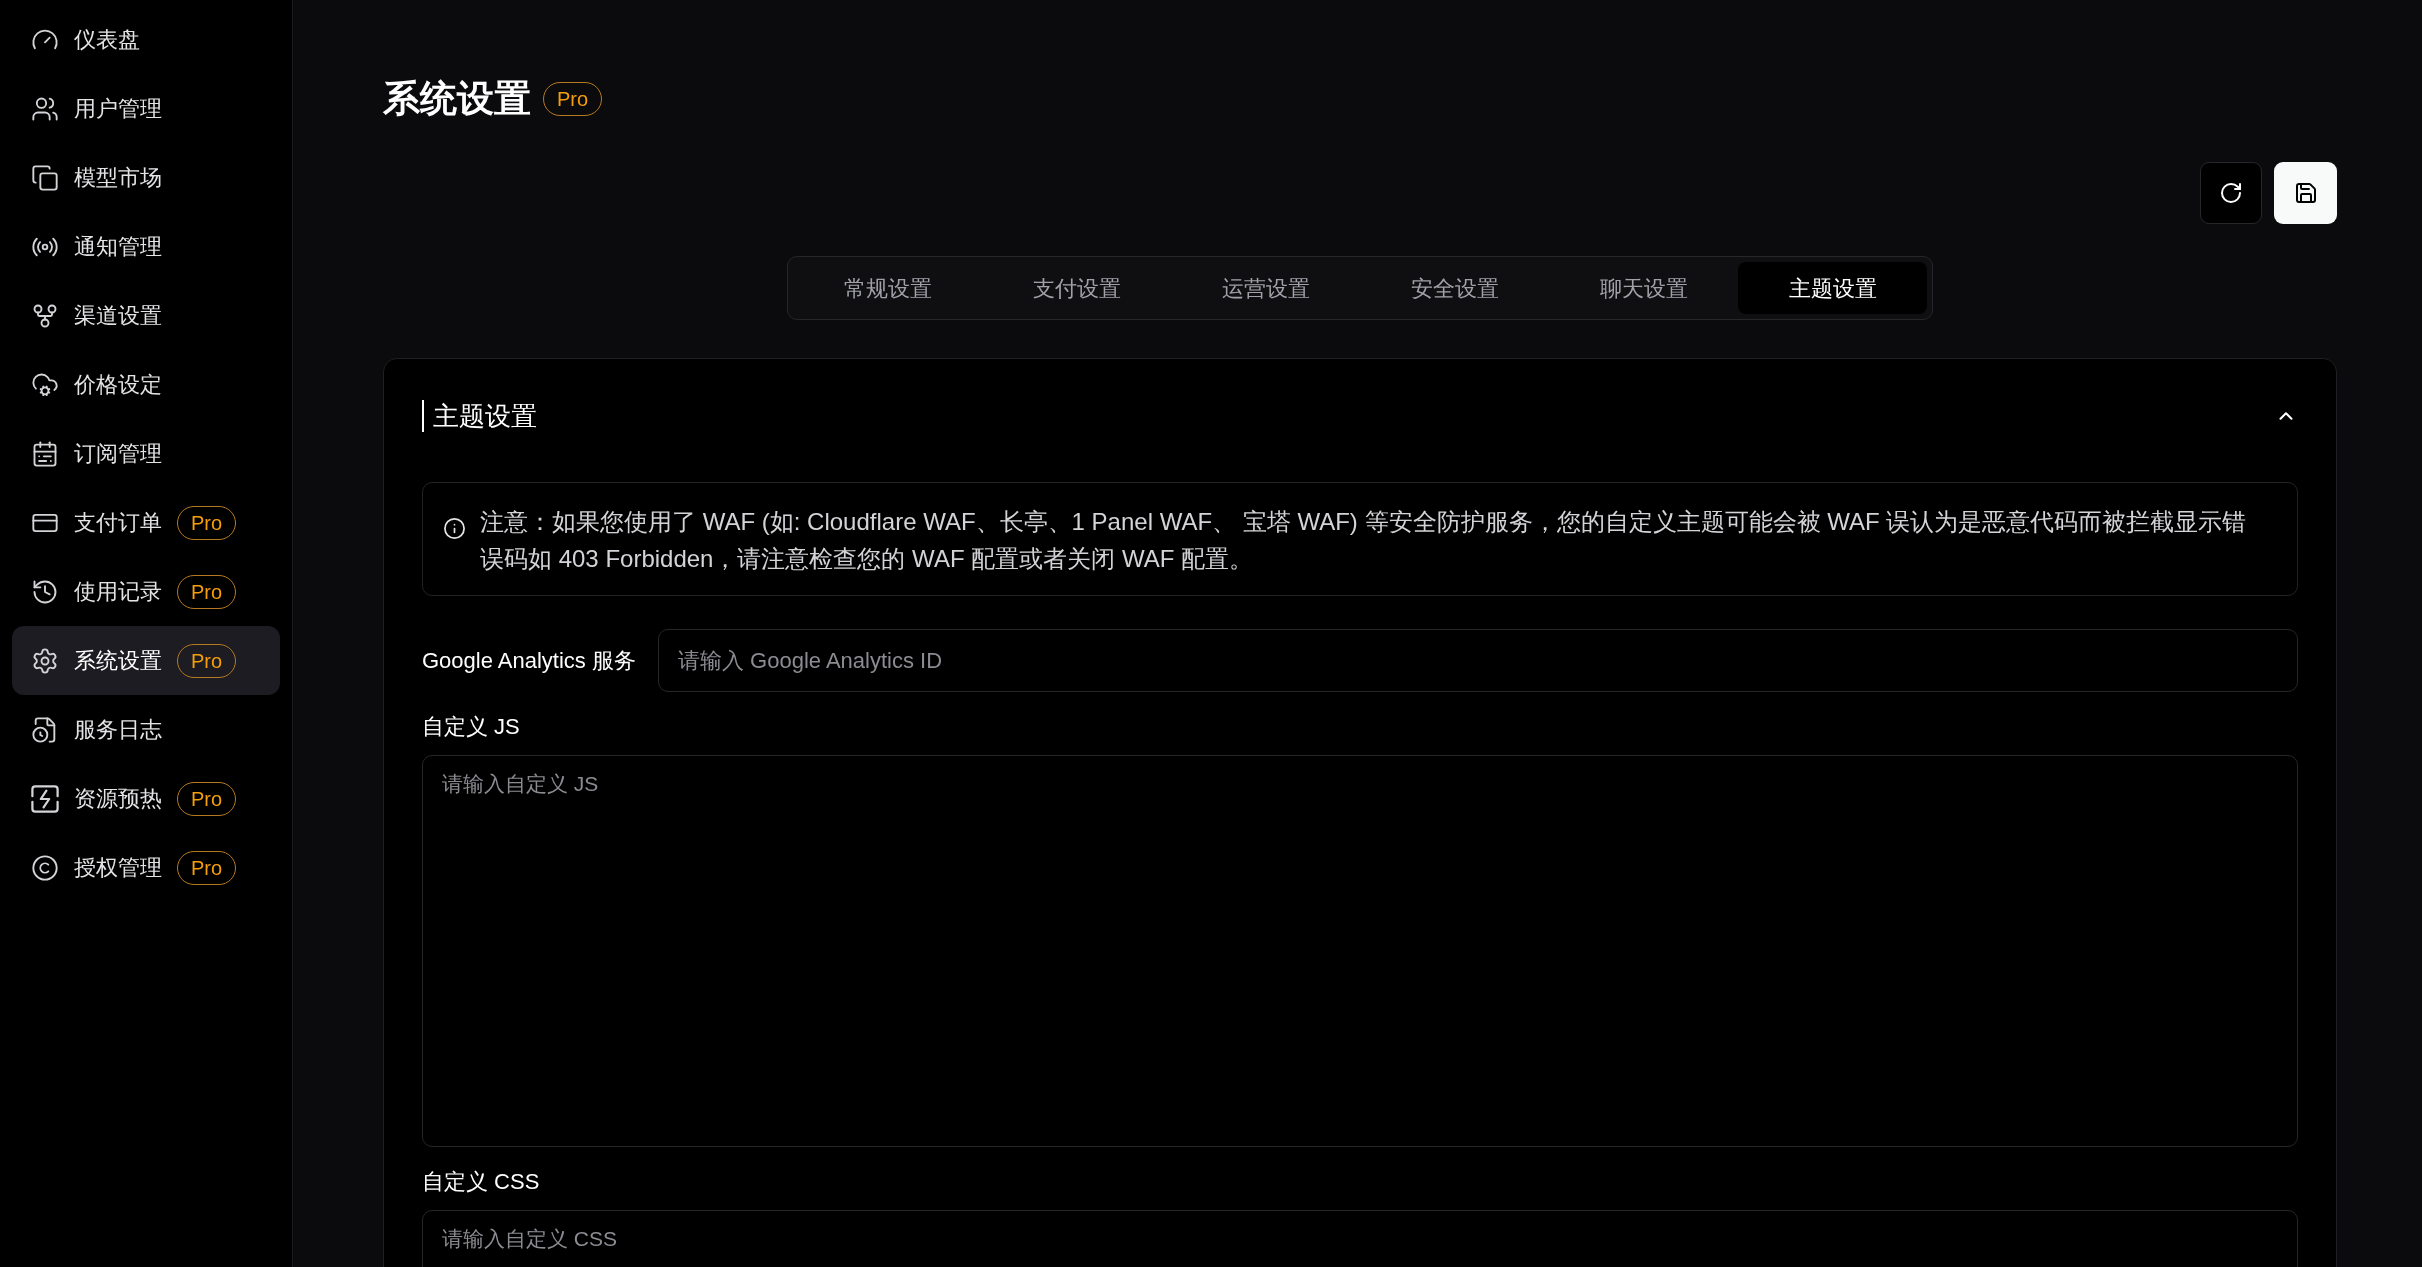  I want to click on save-icon, so click(2305, 193).